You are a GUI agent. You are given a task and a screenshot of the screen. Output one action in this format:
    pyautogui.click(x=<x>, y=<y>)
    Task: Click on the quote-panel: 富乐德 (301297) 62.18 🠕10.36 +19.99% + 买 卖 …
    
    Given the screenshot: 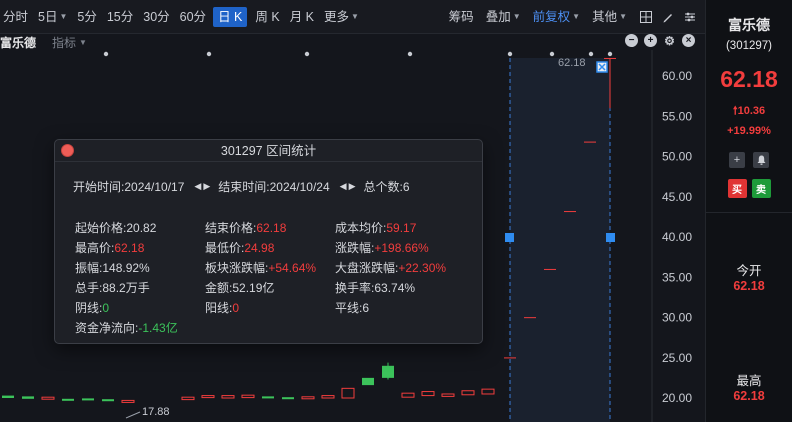 What is the action you would take?
    pyautogui.click(x=748, y=211)
    